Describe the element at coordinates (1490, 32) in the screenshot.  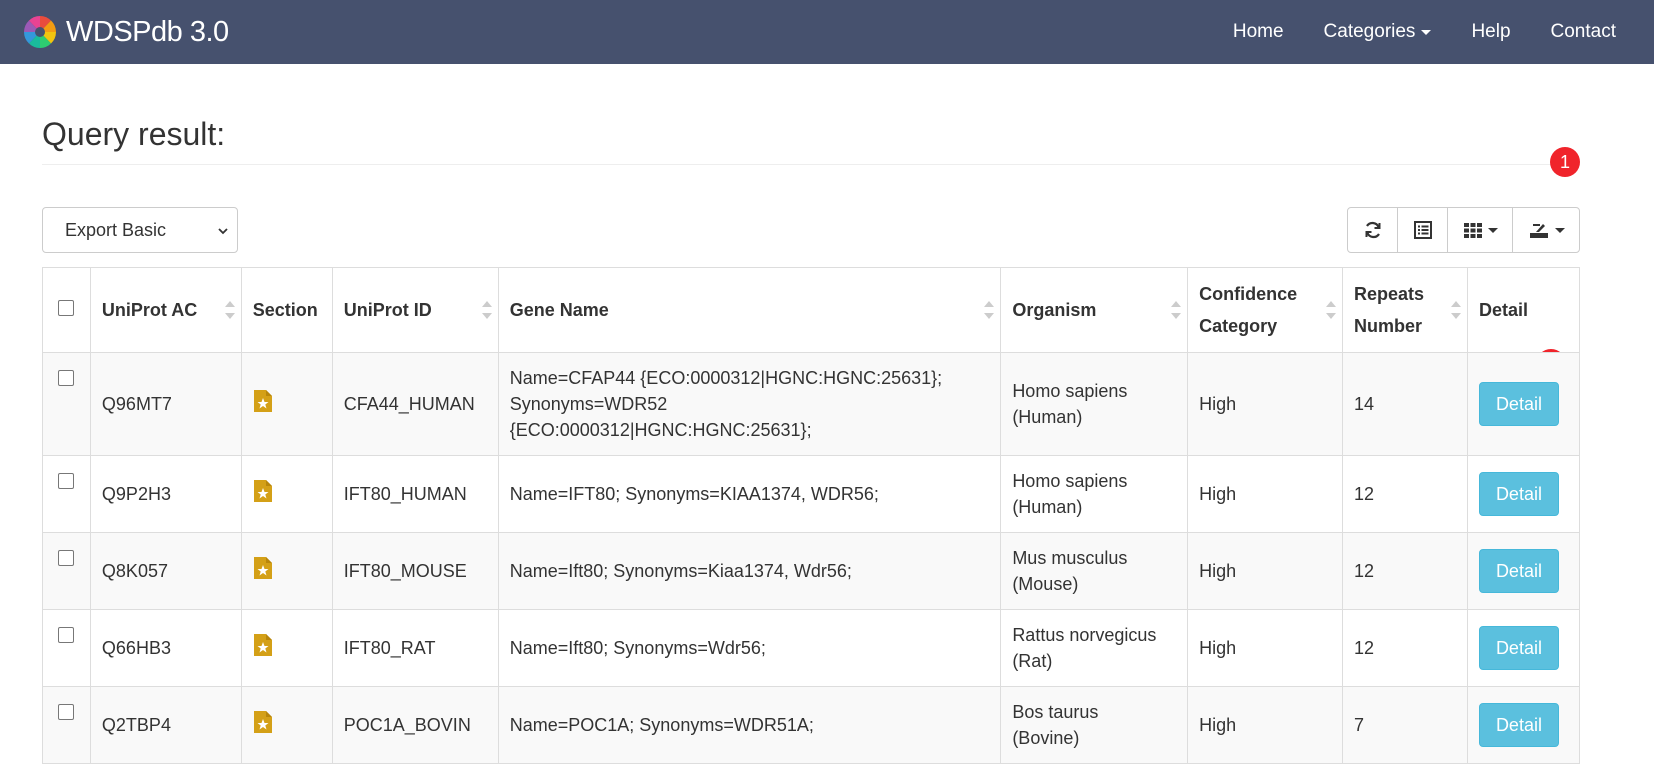
I see `nav-help: Help` at that location.